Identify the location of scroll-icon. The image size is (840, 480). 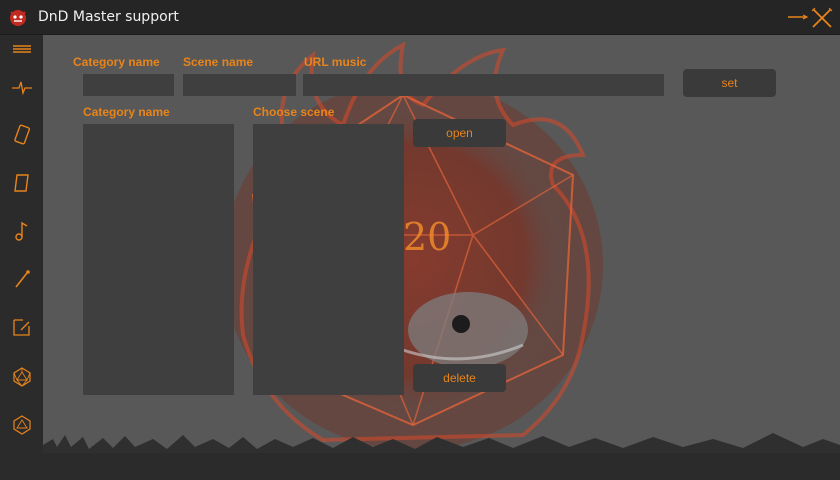
(21, 183).